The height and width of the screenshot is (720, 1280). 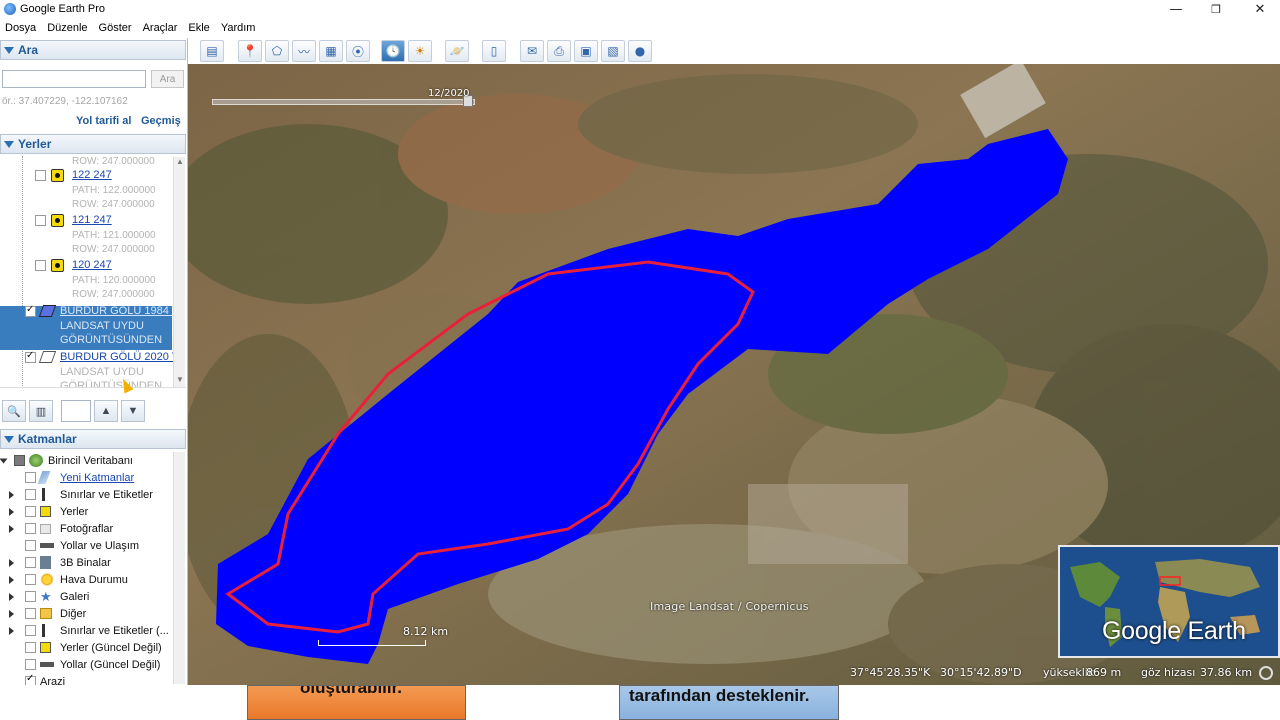 I want to click on layer-row: Fotoğraflar, so click(x=86, y=528).